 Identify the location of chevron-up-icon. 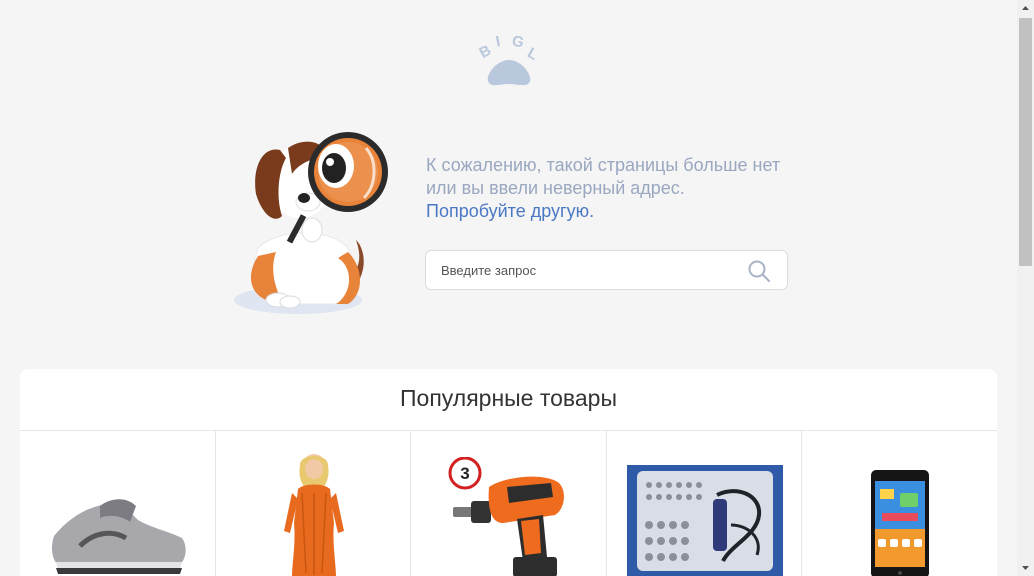
(1025, 8).